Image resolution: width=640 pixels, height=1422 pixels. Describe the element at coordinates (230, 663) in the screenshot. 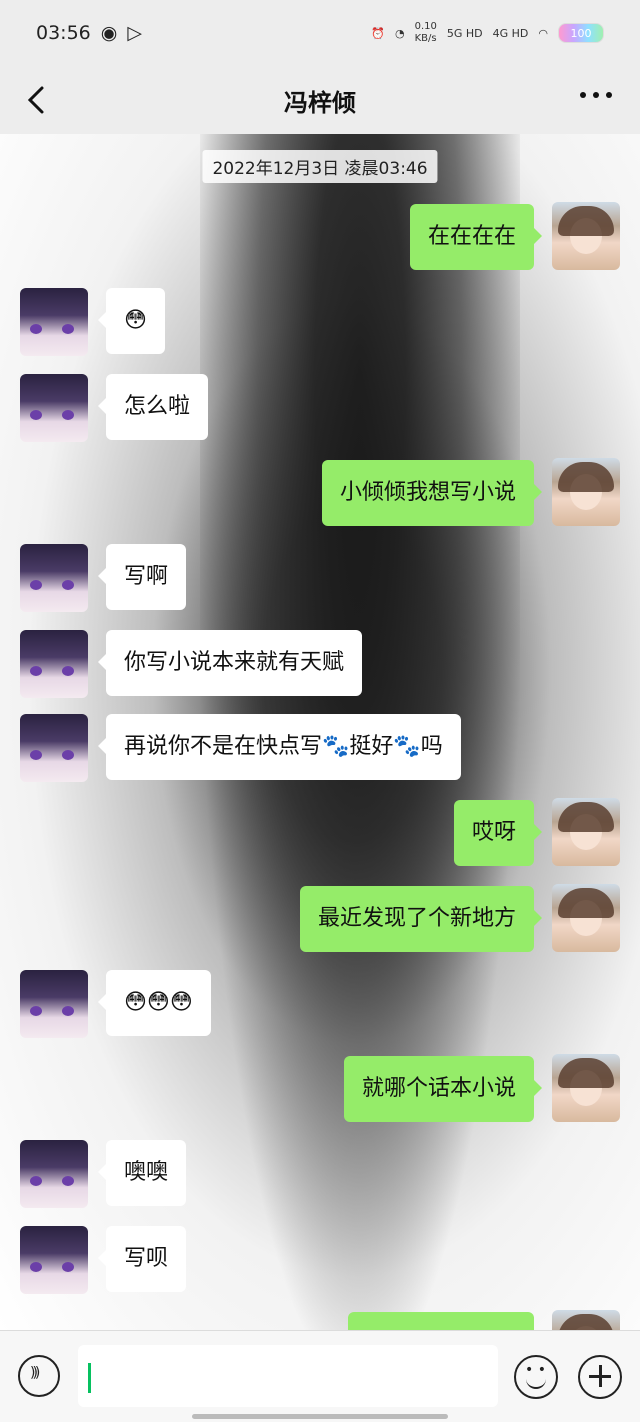

I see `message-bubble-incoming: 你写小说本来就有天赋` at that location.